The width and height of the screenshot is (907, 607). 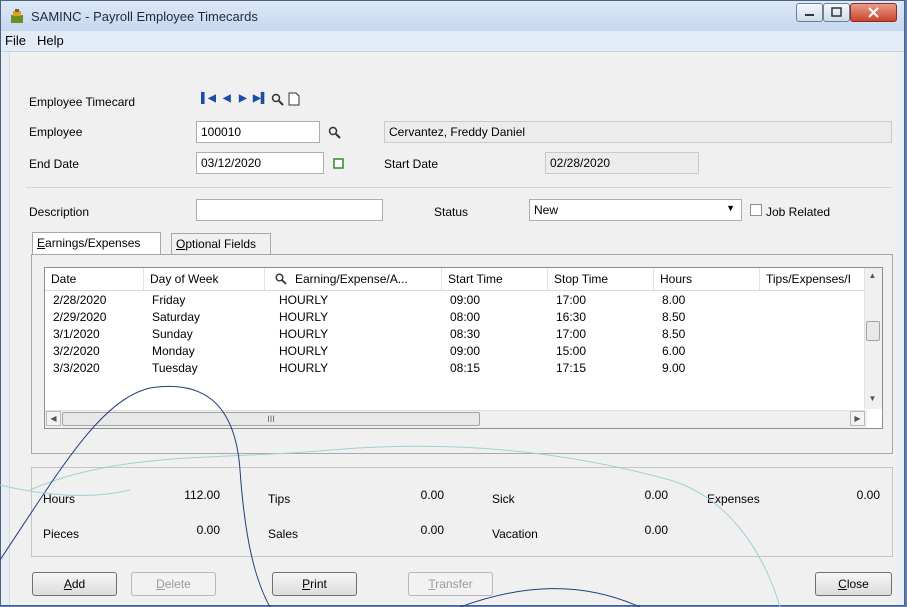 I want to click on end-date-field: 03/12/2020, so click(x=260, y=163).